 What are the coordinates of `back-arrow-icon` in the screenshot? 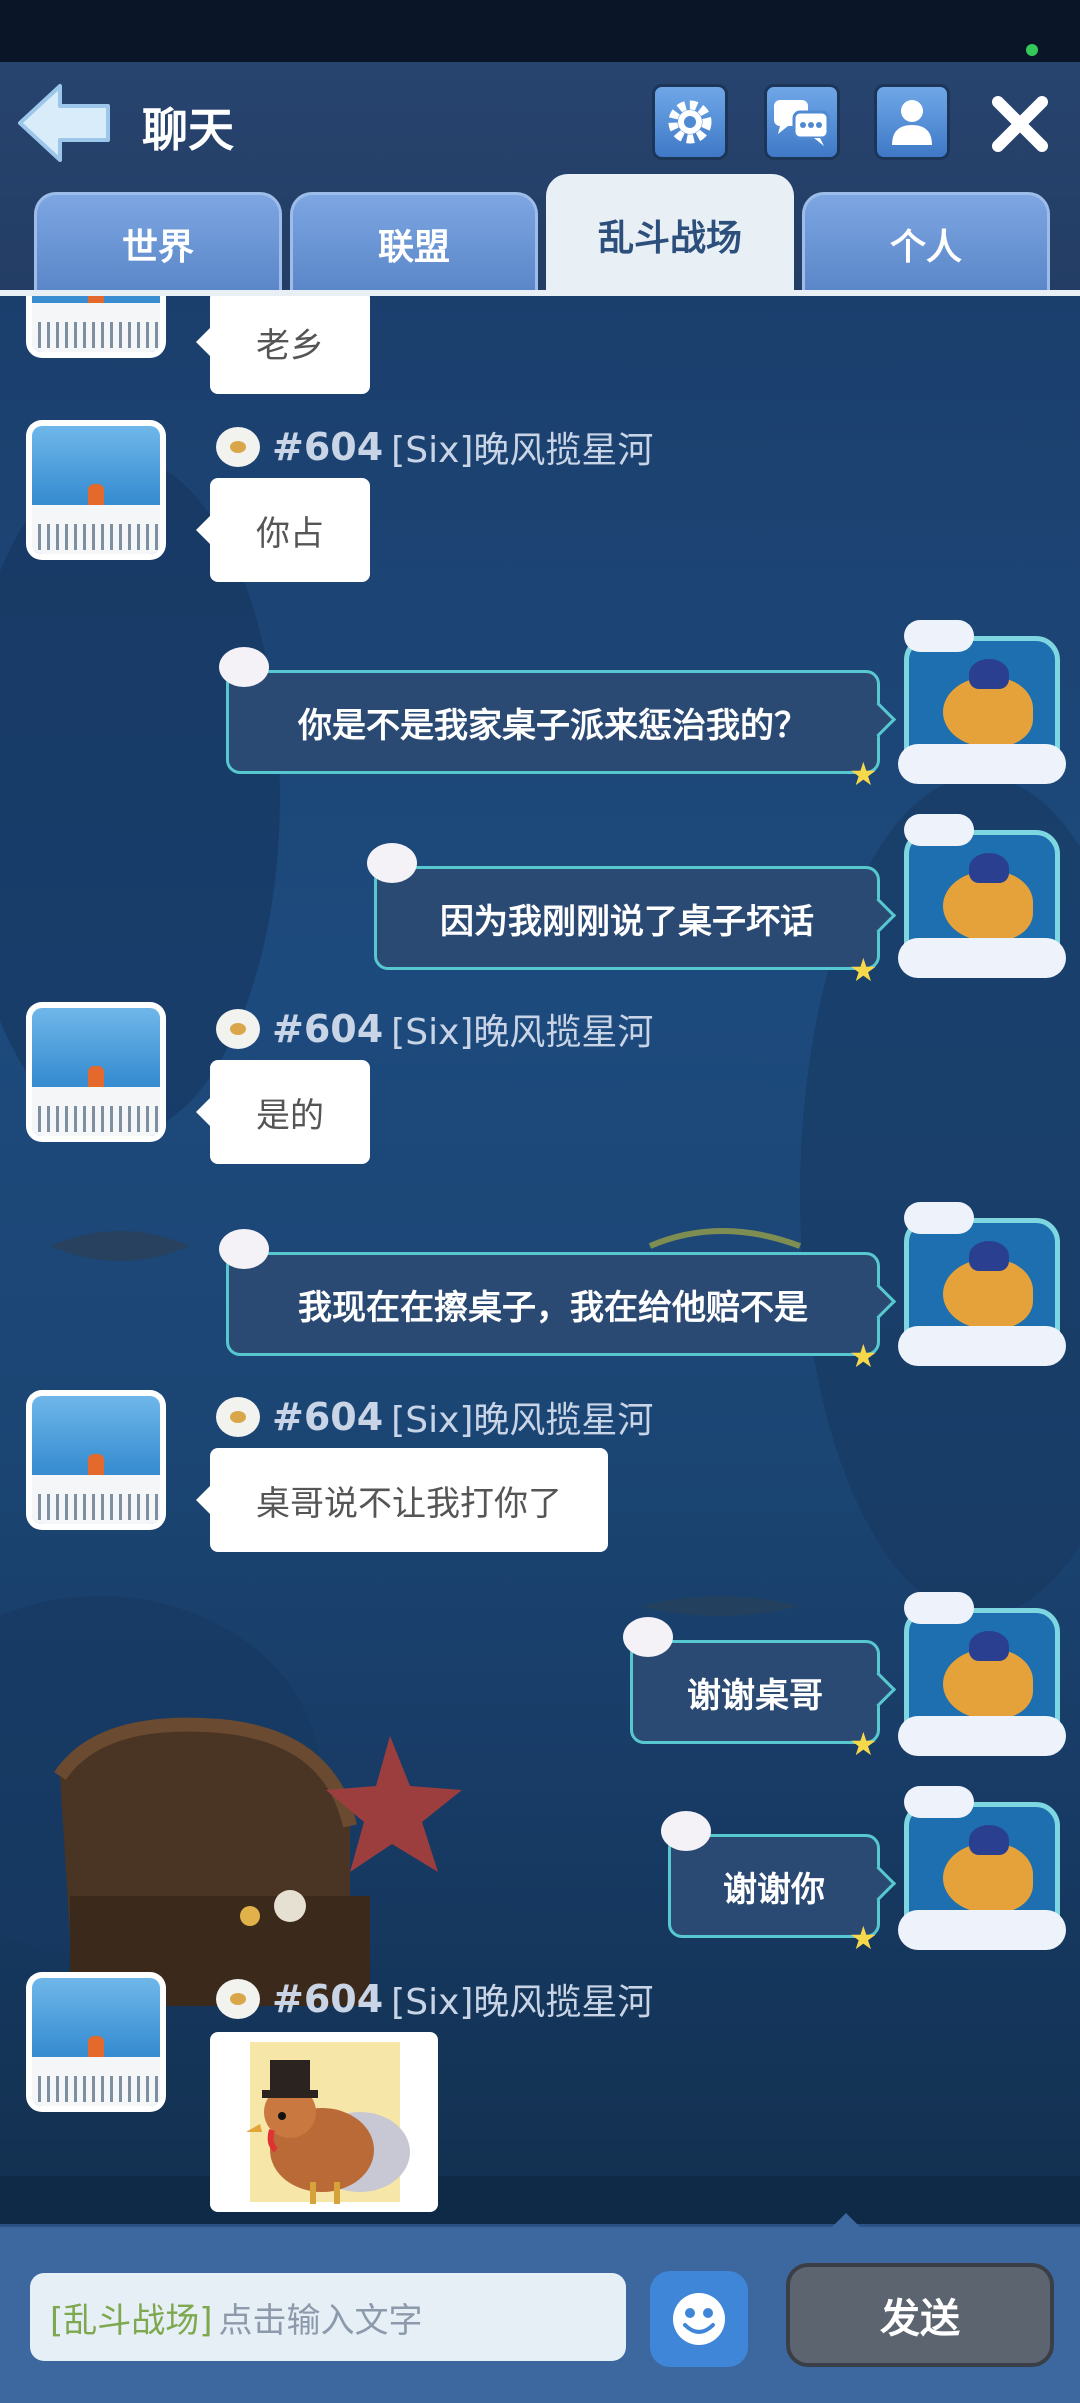 It's located at (64, 123).